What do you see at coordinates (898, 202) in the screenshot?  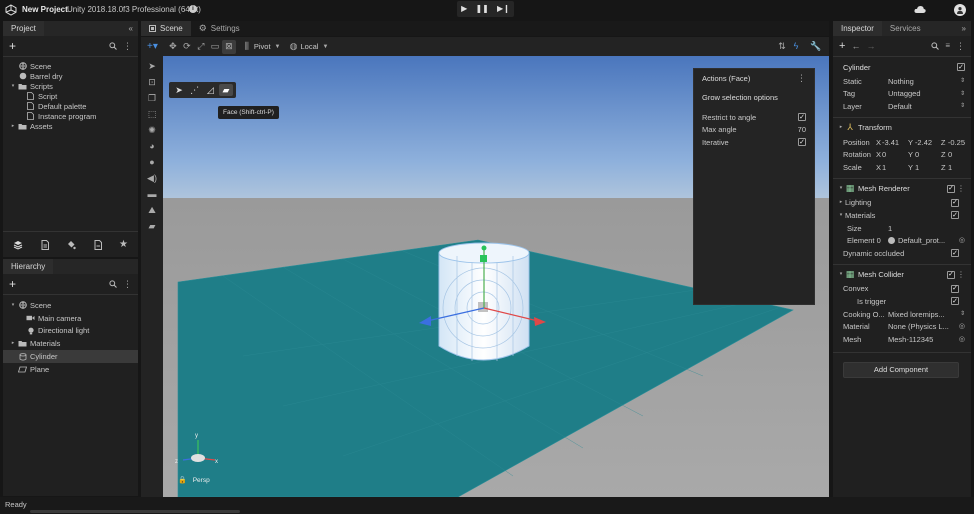 I see `lighting-label: Lighting` at bounding box center [898, 202].